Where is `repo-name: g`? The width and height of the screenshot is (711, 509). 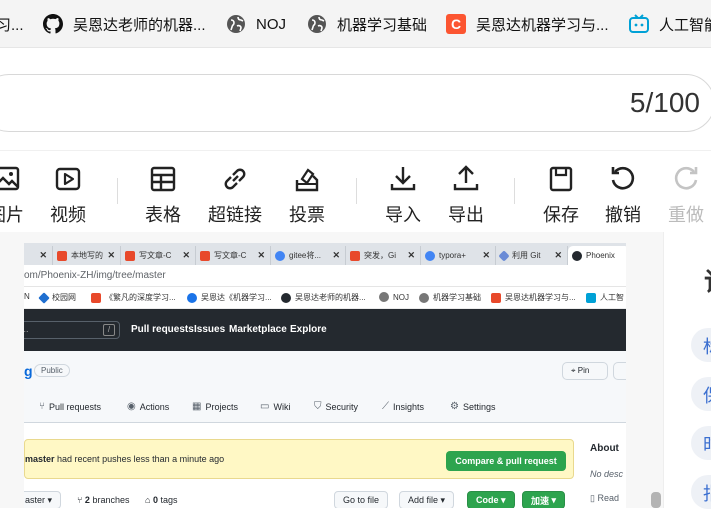
repo-name: g is located at coordinates (28, 371).